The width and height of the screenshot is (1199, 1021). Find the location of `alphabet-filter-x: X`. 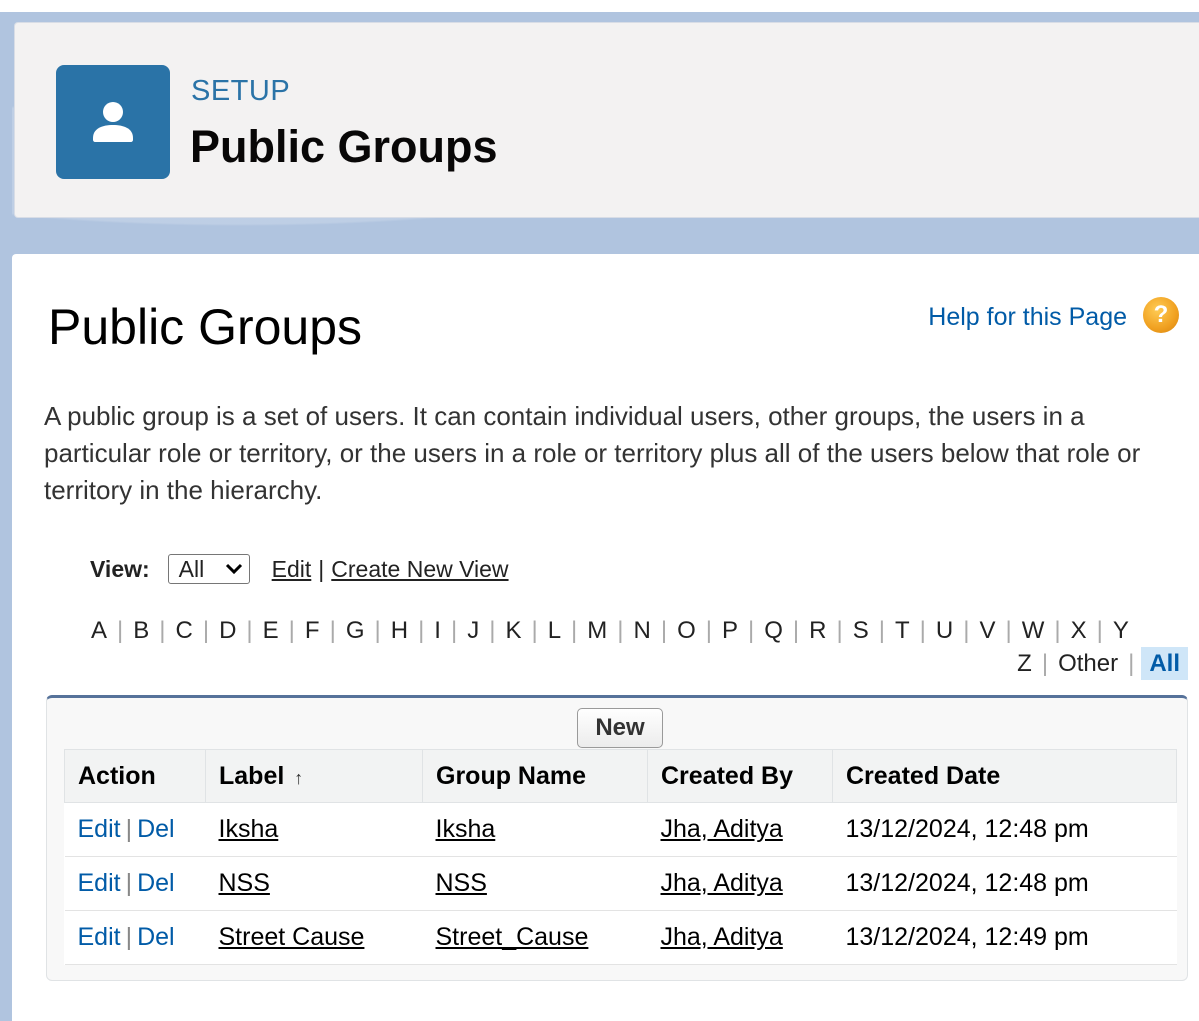

alphabet-filter-x: X is located at coordinates (1079, 630).